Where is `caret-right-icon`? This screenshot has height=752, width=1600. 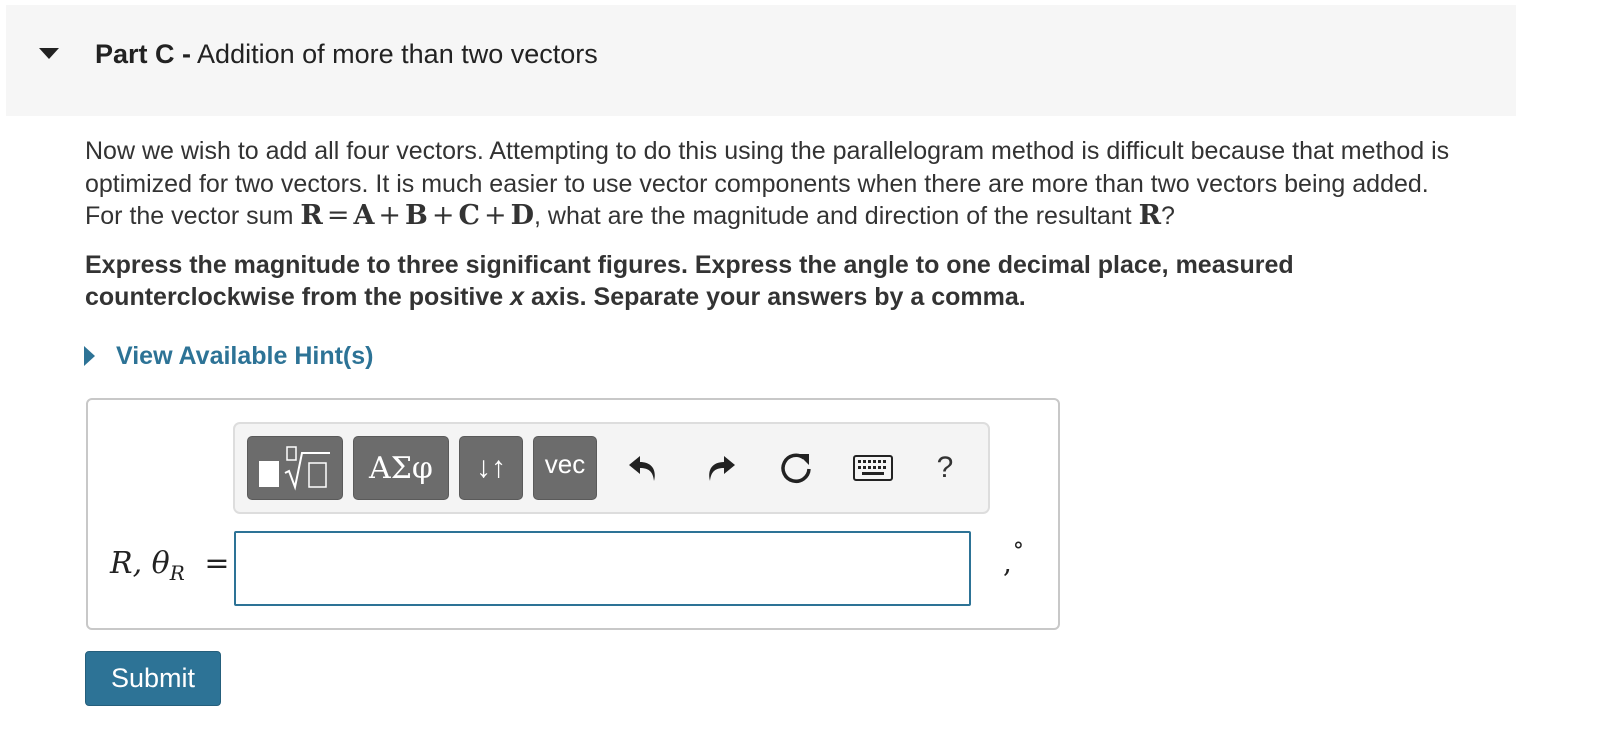 caret-right-icon is located at coordinates (89, 356).